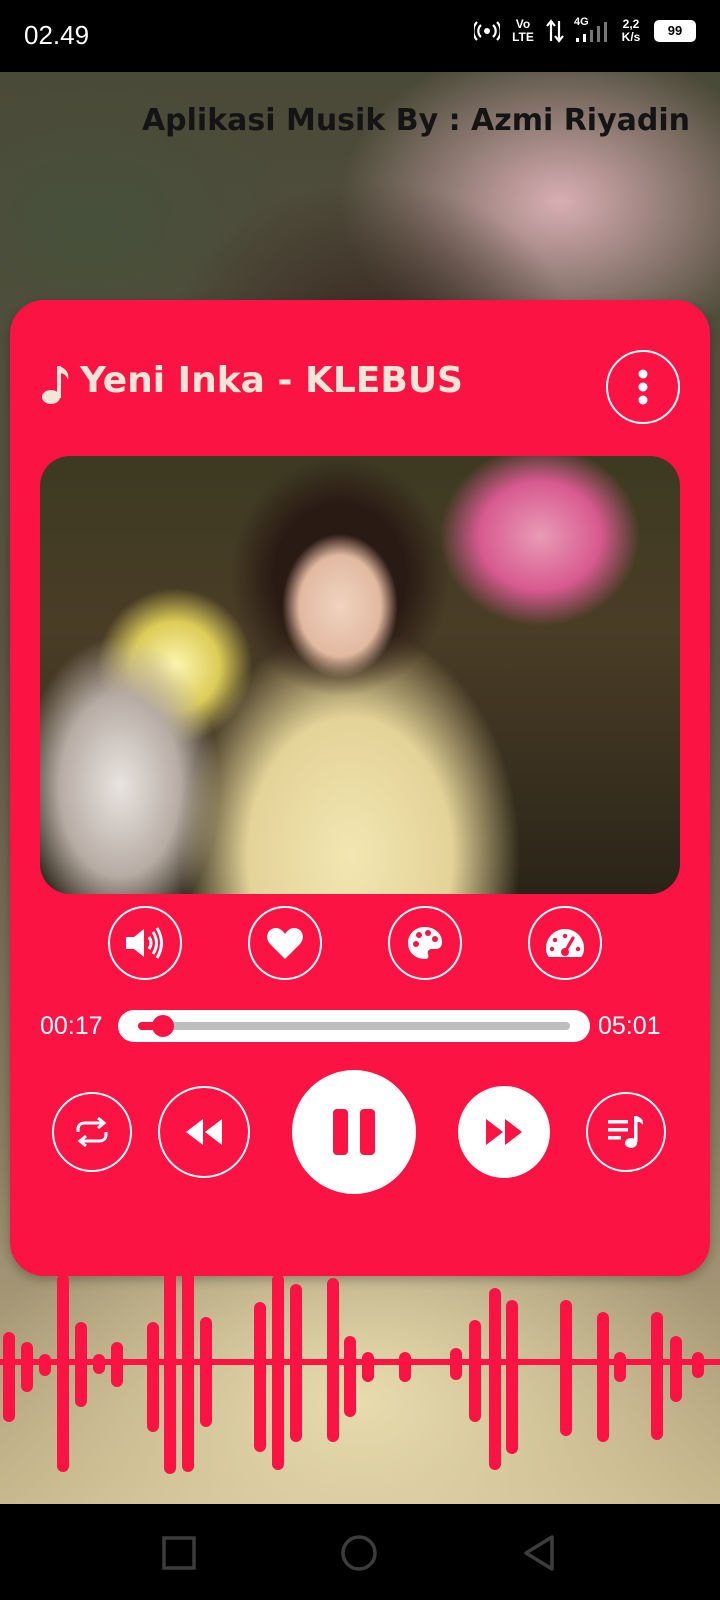 Image resolution: width=720 pixels, height=1600 pixels. I want to click on repeat-button, so click(92, 1132).